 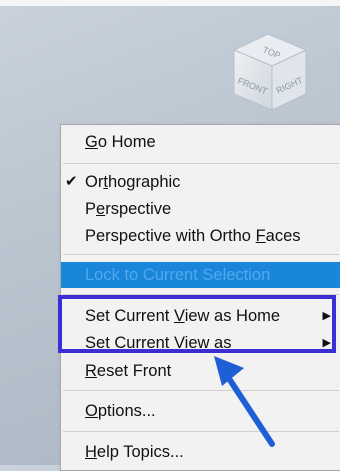 What do you see at coordinates (200, 209) in the screenshot?
I see `menu-item-perspective: Perspective` at bounding box center [200, 209].